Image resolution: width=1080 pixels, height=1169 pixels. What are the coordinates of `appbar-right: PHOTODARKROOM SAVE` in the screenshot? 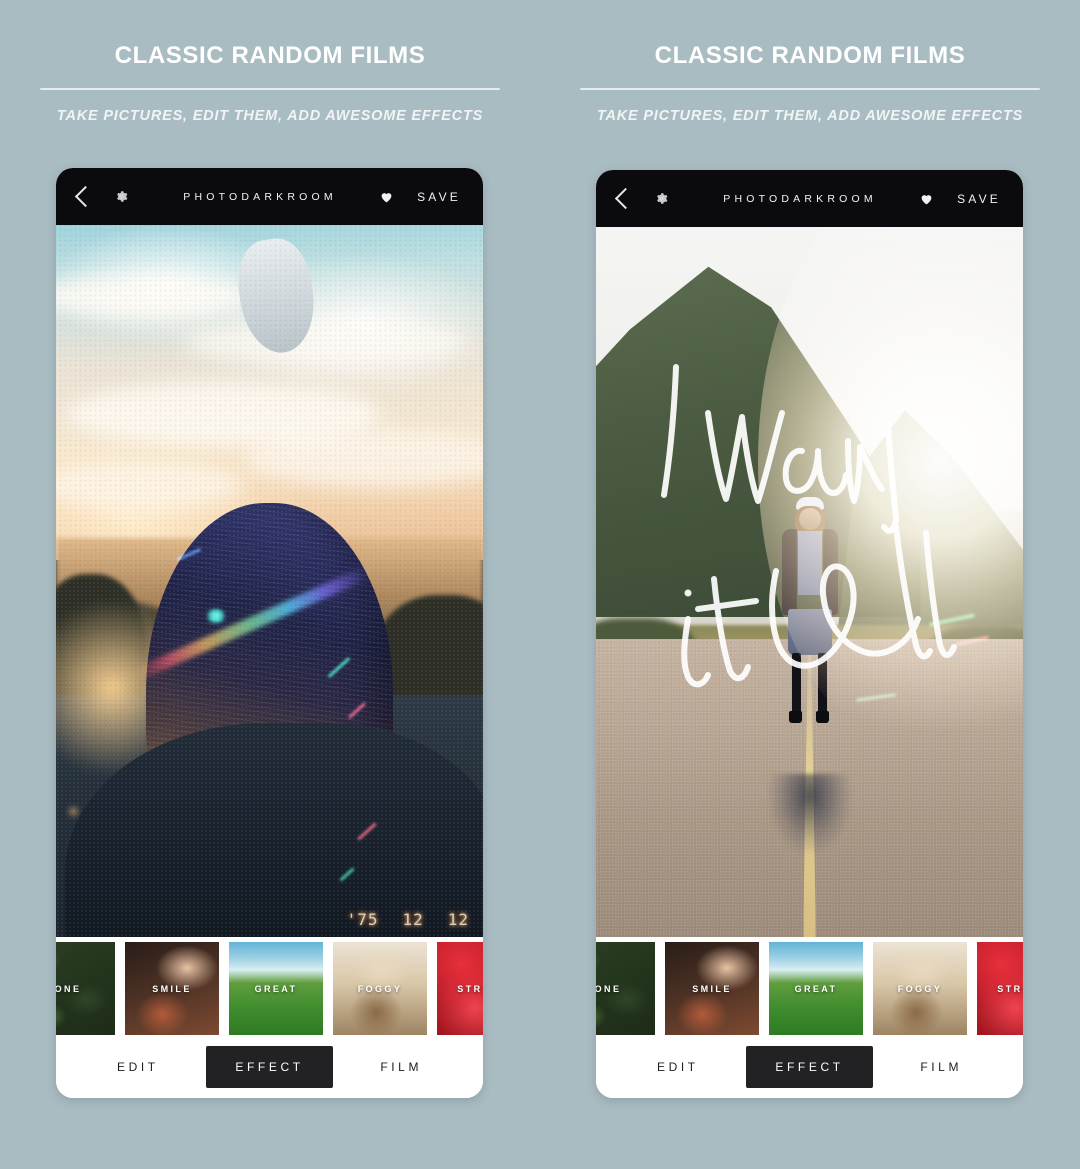 It's located at (809, 198).